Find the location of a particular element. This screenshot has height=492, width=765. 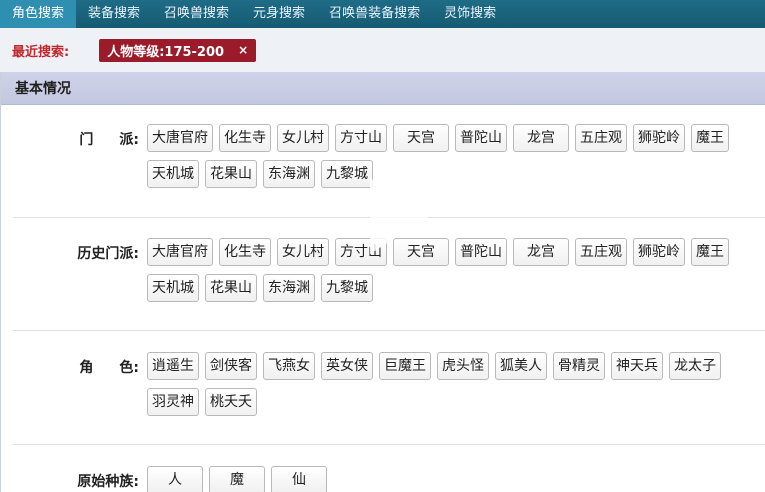

school-option: 大唐官府 is located at coordinates (180, 138).